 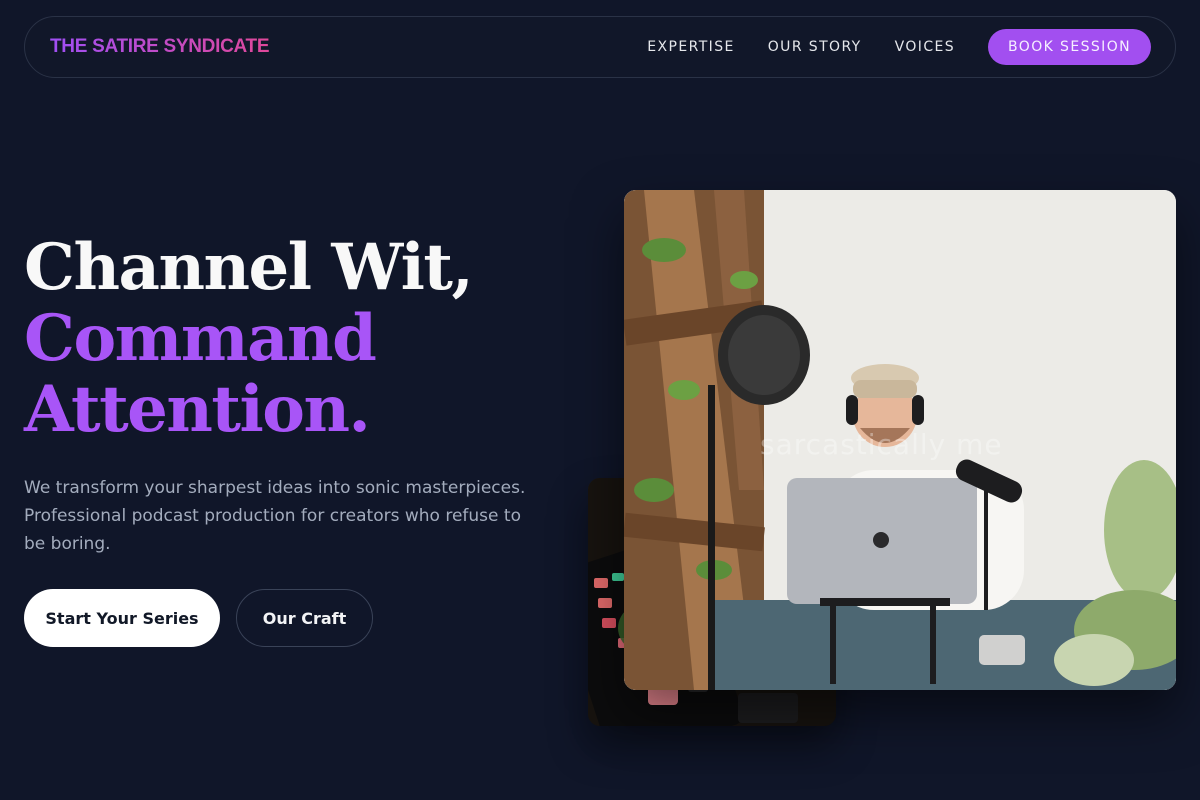 I want to click on hero-title: Channel Wit, Command Attention., so click(x=294, y=338).